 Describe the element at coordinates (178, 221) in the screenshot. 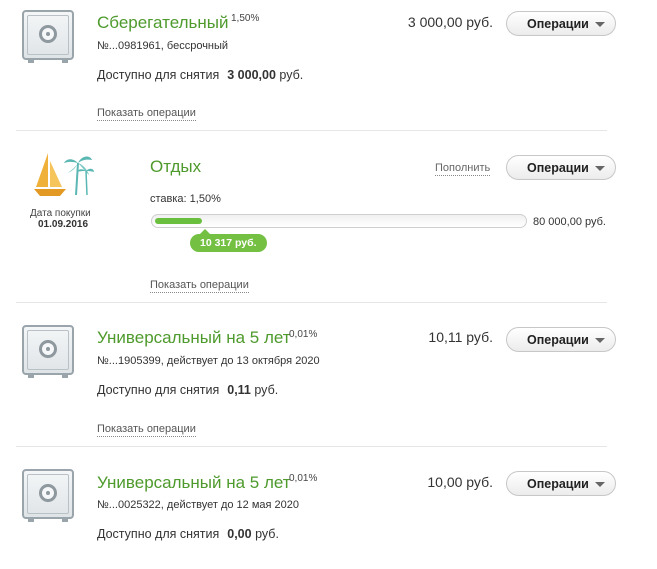

I see `goal-progress-fill` at that location.